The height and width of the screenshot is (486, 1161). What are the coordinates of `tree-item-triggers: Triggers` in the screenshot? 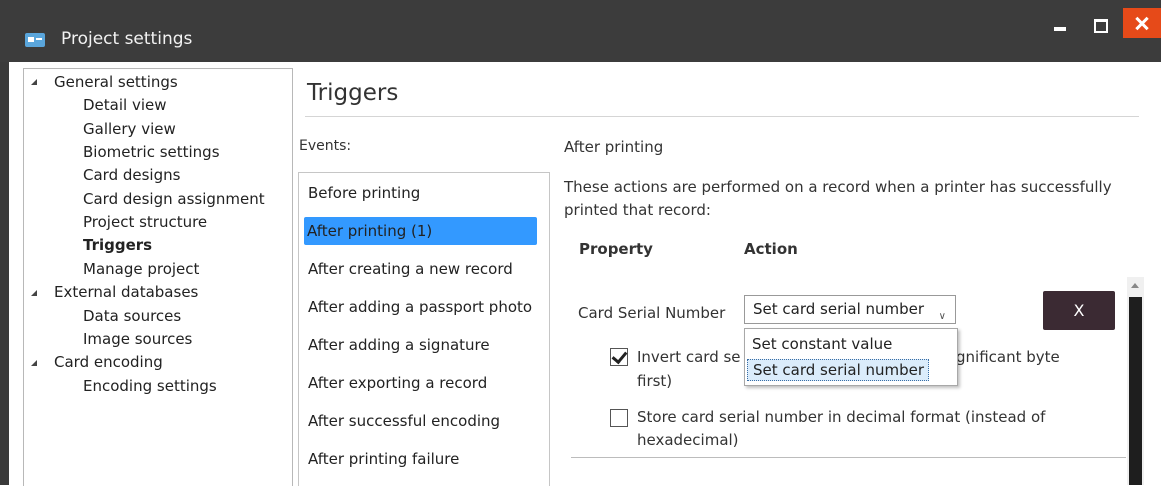 It's located at (117, 245).